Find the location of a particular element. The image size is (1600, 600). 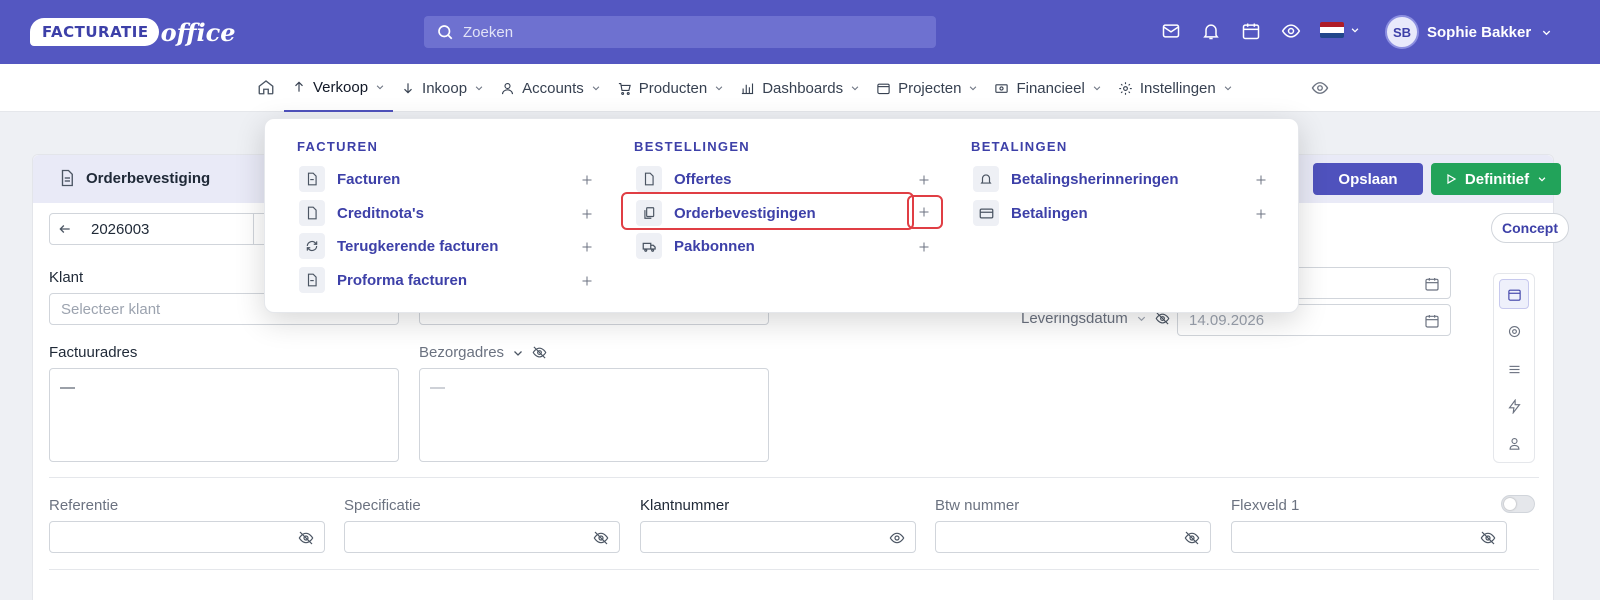

nav-projecten: Projecten is located at coordinates (927, 88).